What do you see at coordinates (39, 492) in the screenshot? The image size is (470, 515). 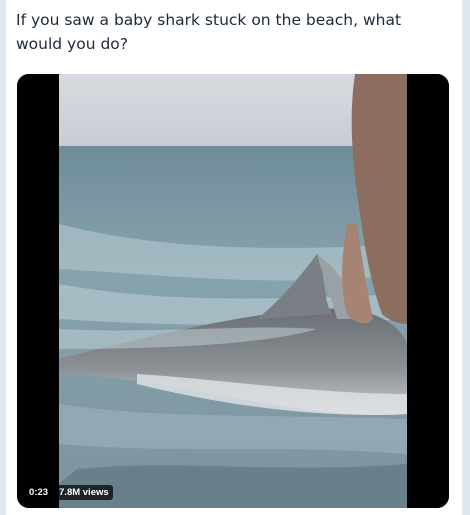 I see `video-duration-badge: 0:23` at bounding box center [39, 492].